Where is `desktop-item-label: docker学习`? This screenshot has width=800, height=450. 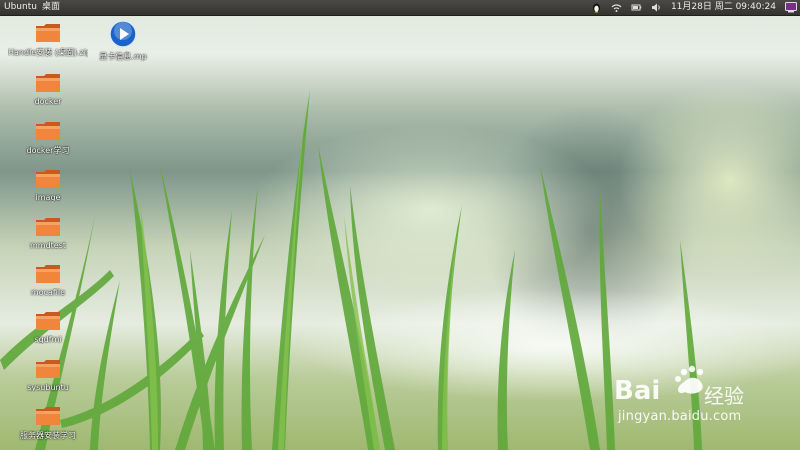
desktop-item-label: docker学习 is located at coordinates (48, 150).